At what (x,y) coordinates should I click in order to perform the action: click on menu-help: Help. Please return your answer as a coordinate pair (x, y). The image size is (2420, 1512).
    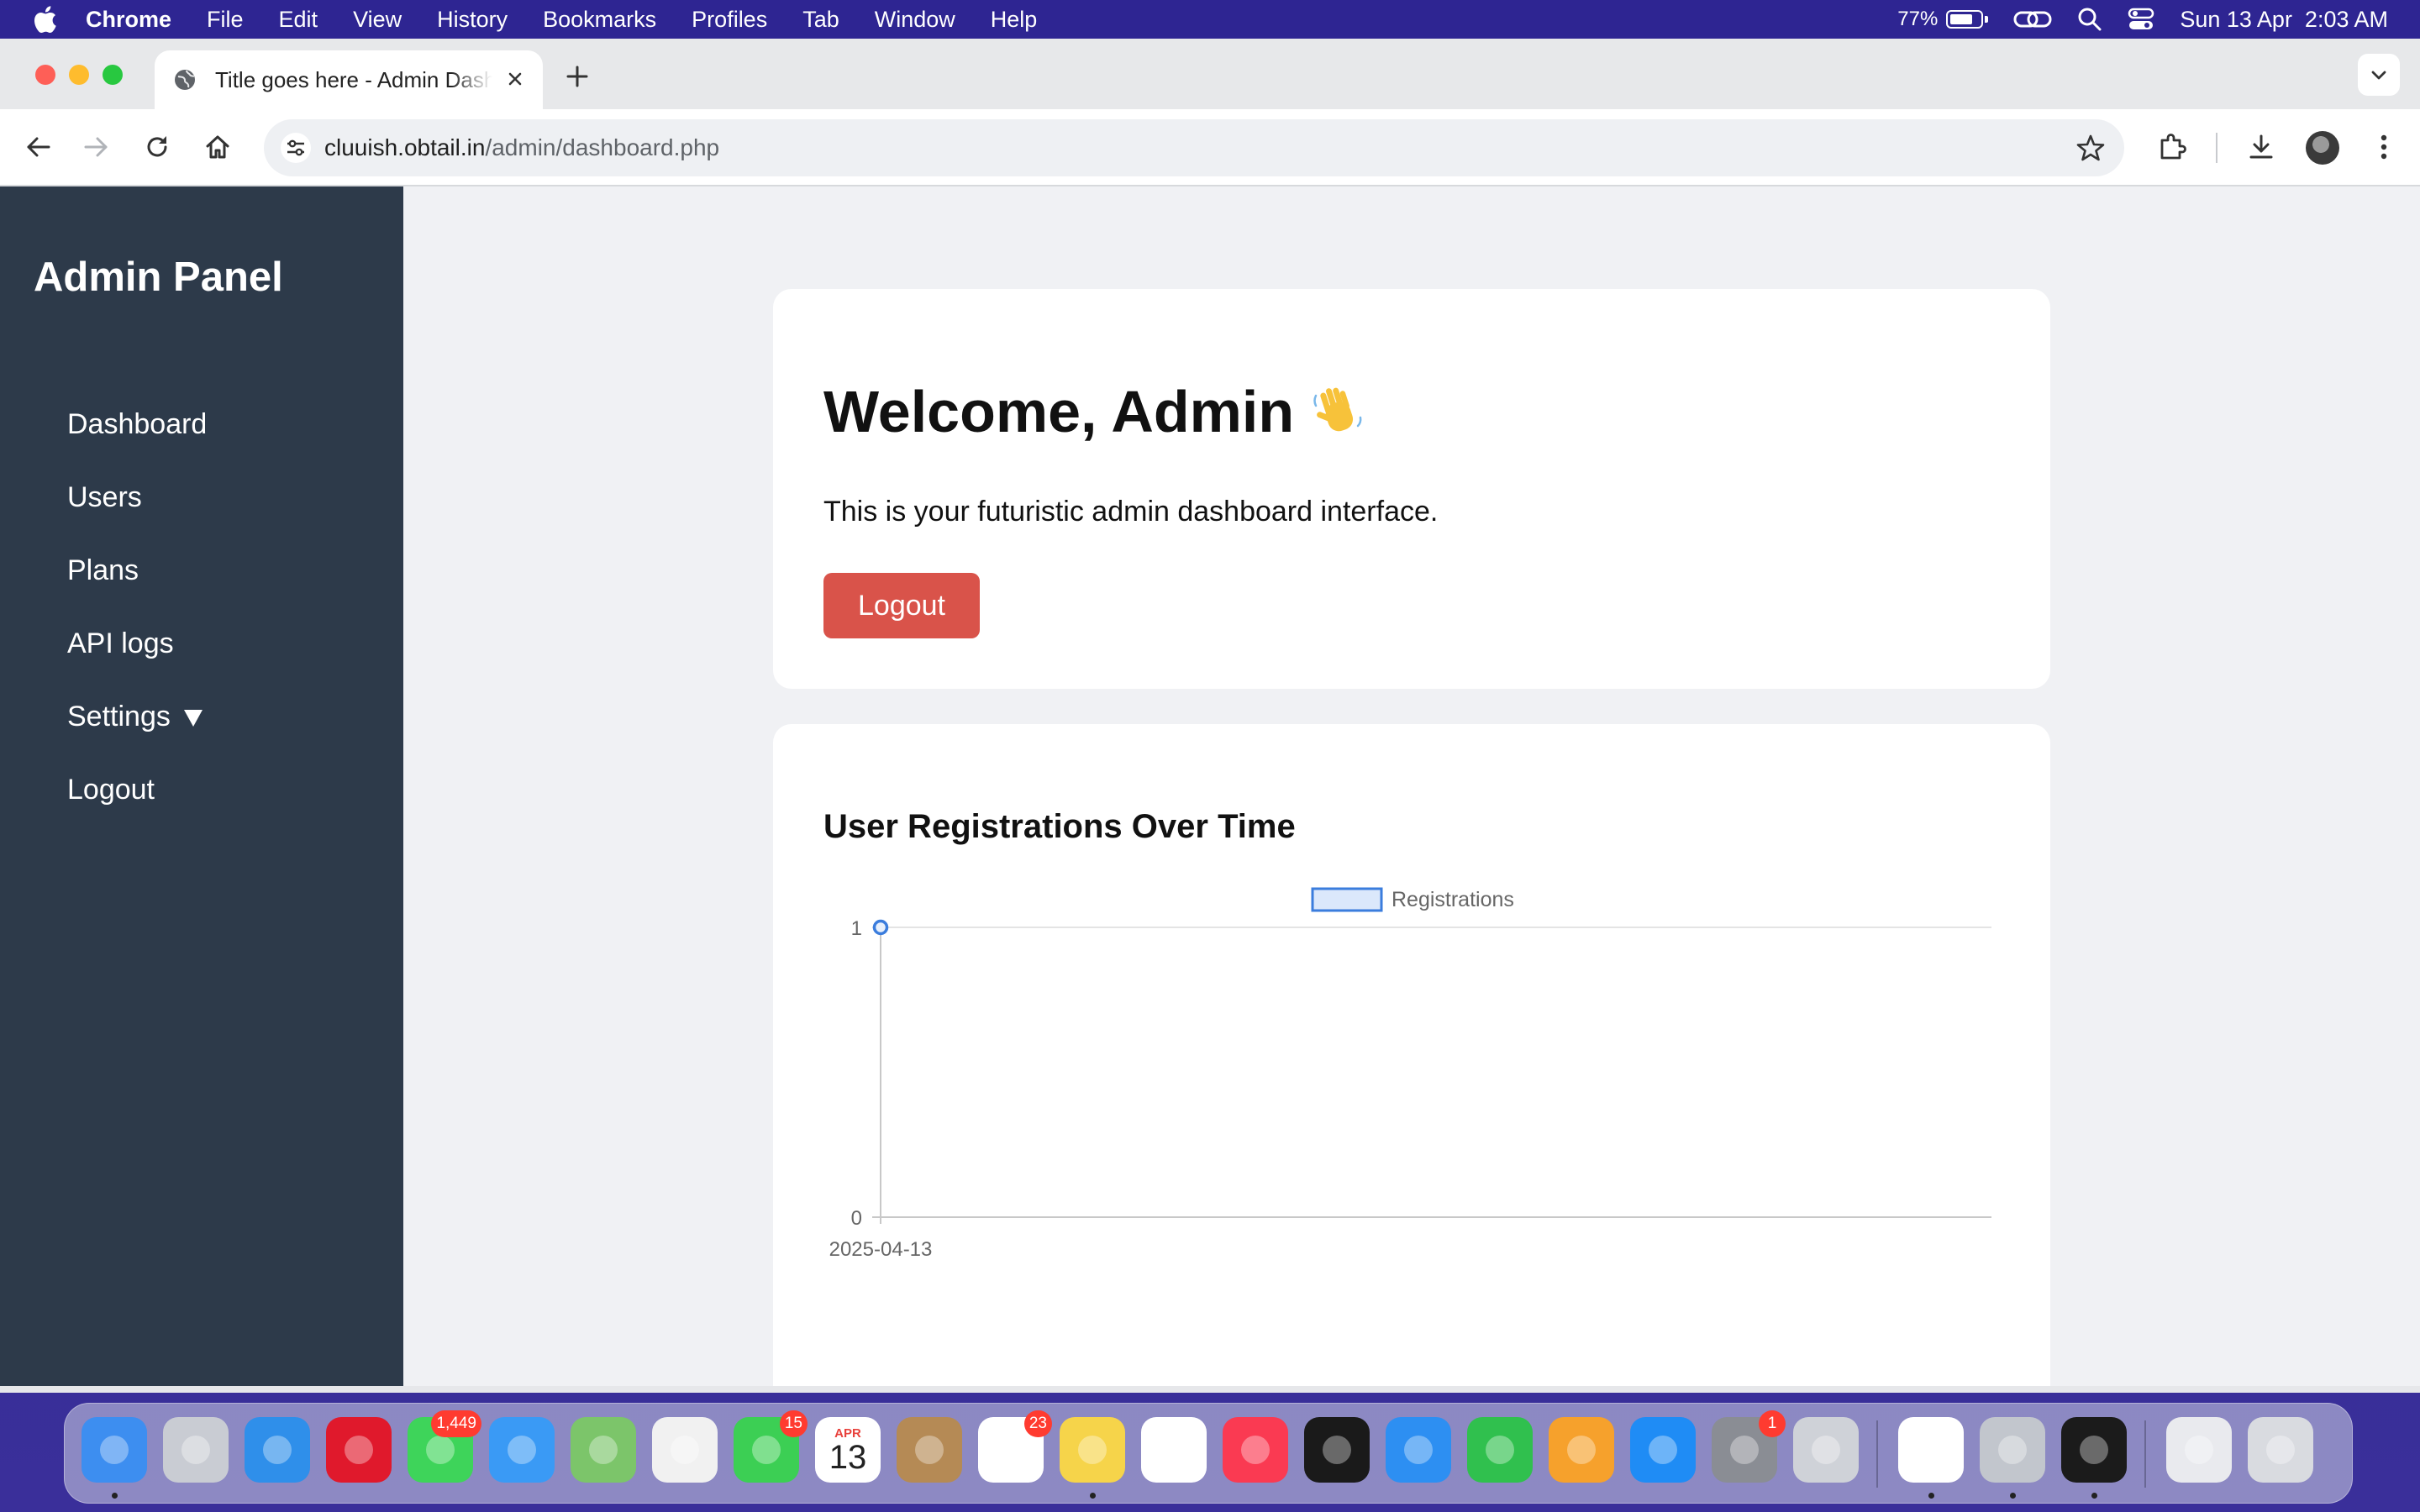
    Looking at the image, I should click on (1015, 20).